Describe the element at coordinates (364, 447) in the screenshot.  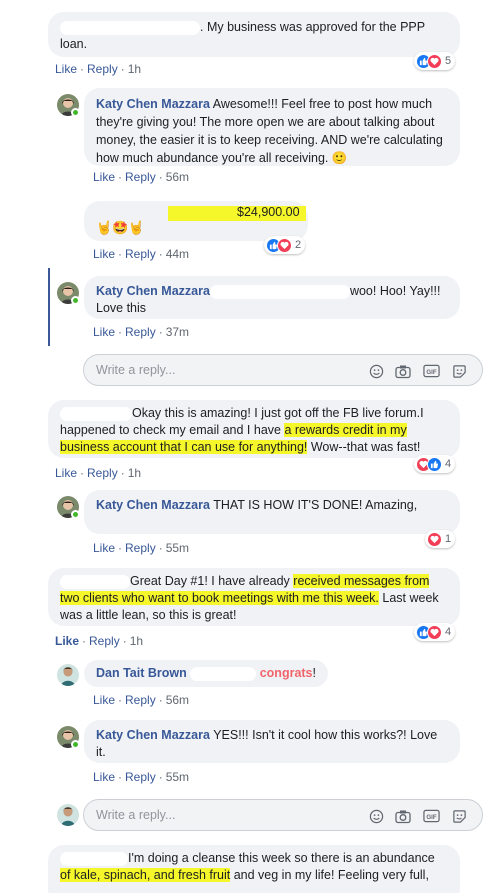
I see `comment-text-end: Wow--that was fast!` at that location.